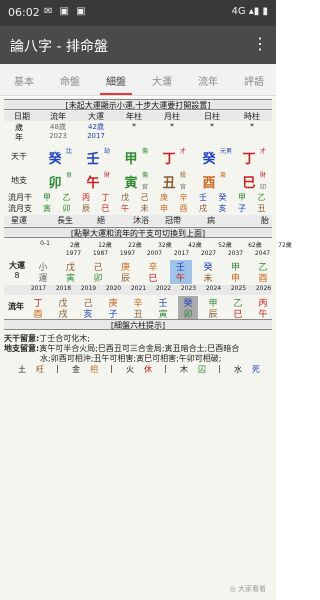  I want to click on tiangan-tengod-3: 才, so click(183, 151).